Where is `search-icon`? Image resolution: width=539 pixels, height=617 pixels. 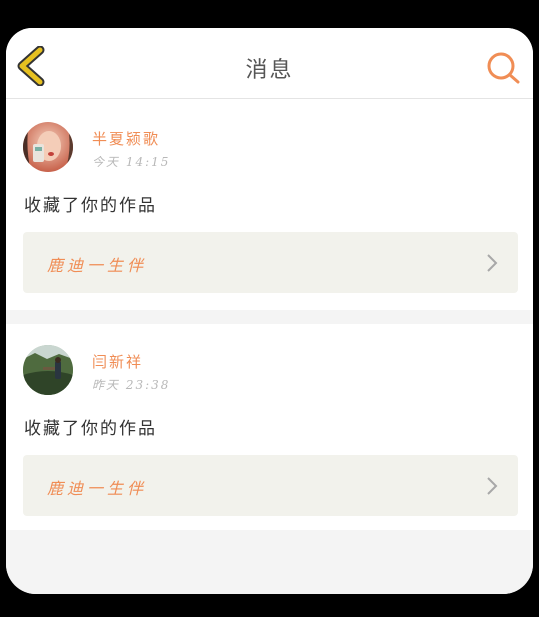
search-icon is located at coordinates (503, 68).